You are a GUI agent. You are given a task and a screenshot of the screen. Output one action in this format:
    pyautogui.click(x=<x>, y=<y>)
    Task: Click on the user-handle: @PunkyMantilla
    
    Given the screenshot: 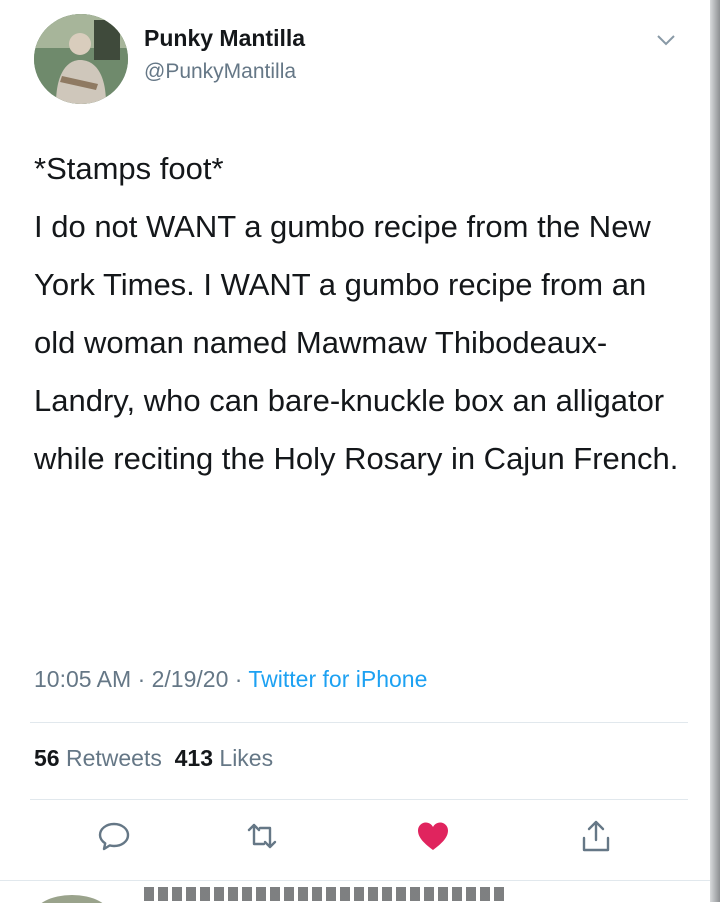 What is the action you would take?
    pyautogui.click(x=220, y=72)
    